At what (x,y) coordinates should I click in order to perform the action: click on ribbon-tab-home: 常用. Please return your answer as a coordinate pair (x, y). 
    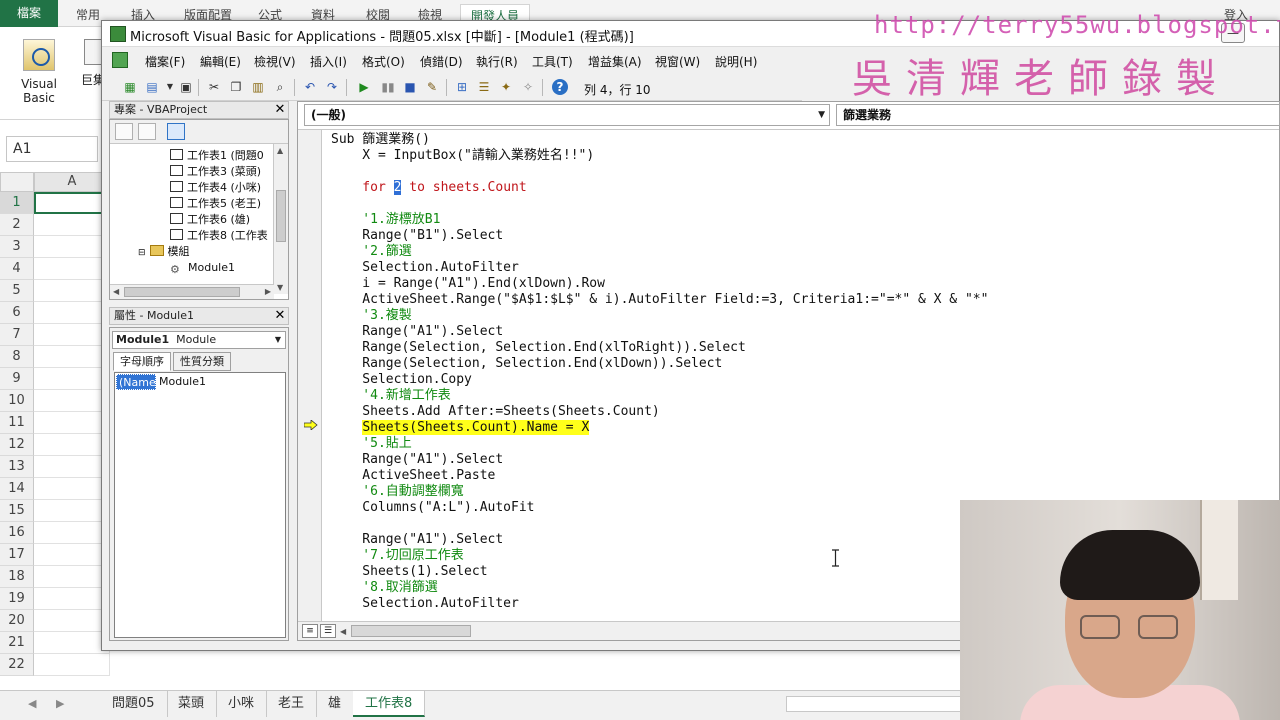
    Looking at the image, I should click on (88, 15).